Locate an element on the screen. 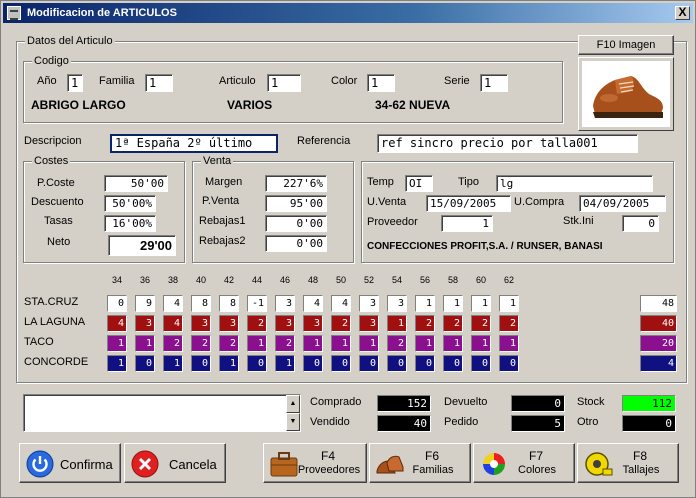  scroll-up-icon: ▲ is located at coordinates (293, 404).